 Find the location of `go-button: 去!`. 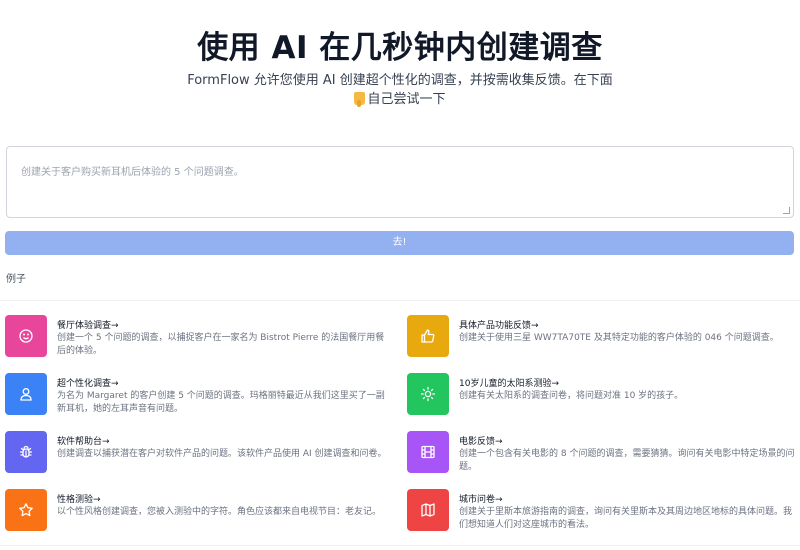

go-button: 去! is located at coordinates (399, 243).